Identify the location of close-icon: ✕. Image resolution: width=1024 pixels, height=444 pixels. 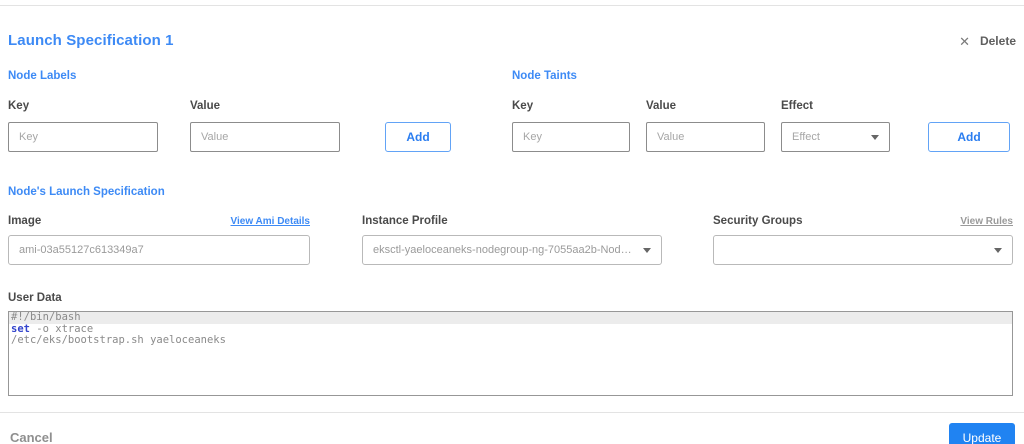
(964, 41).